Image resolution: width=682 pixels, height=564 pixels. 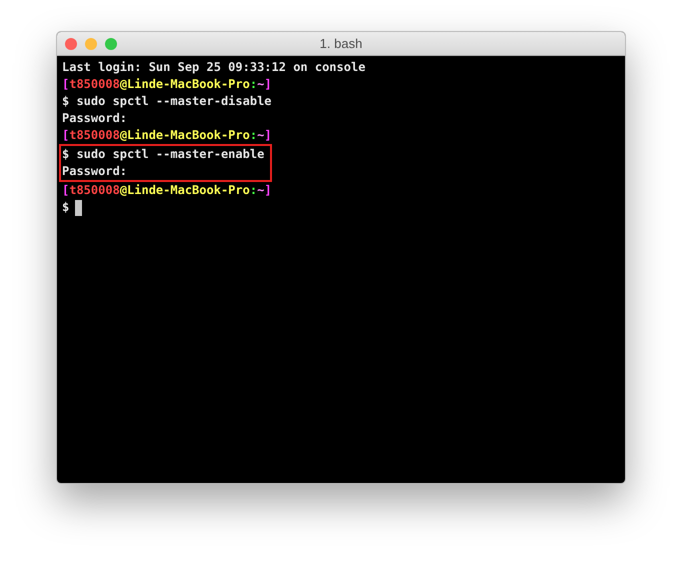 I want to click on text-cursor, so click(x=78, y=208).